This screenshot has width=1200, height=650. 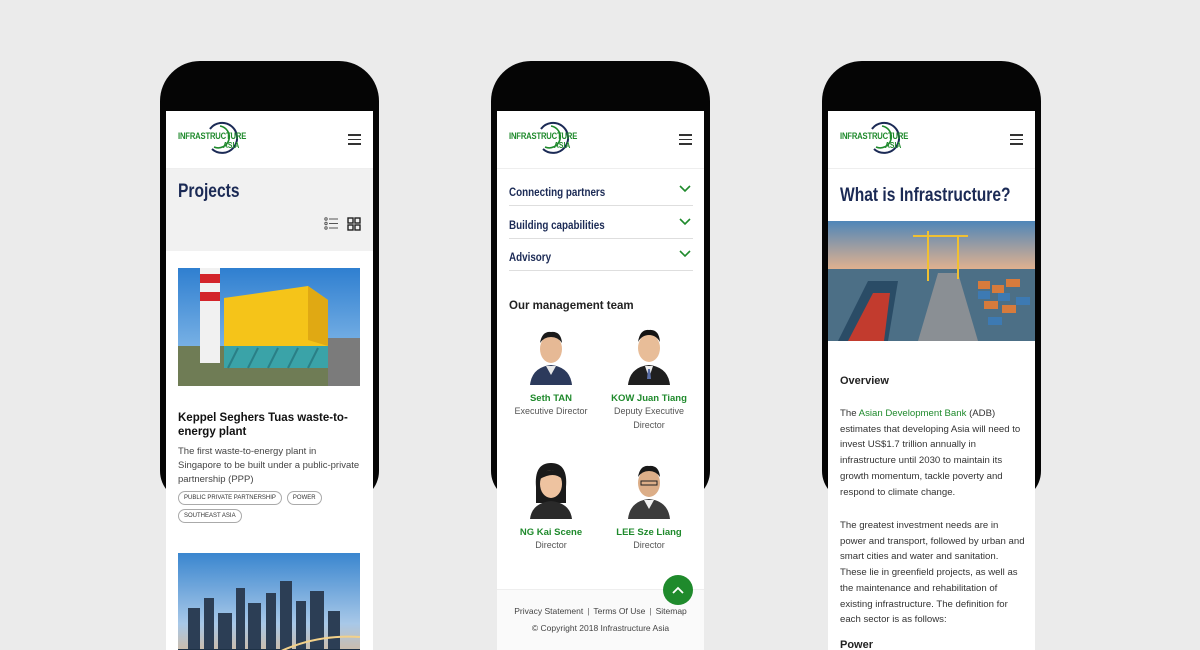 I want to click on footer-link-sitemap: Sitemap, so click(x=671, y=611).